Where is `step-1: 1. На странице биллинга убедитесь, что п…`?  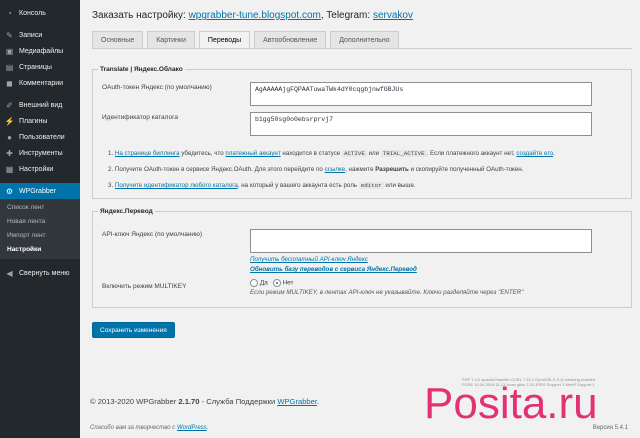 step-1: 1. На странице биллинга убедитесь, что п… is located at coordinates (331, 154).